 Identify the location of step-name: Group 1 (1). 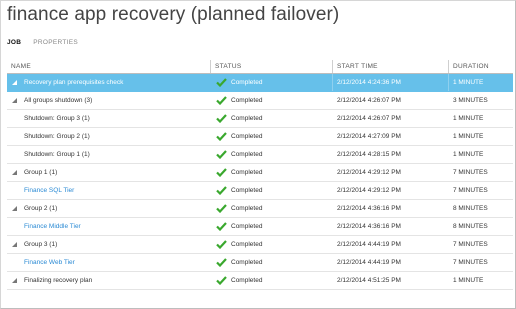
(41, 172).